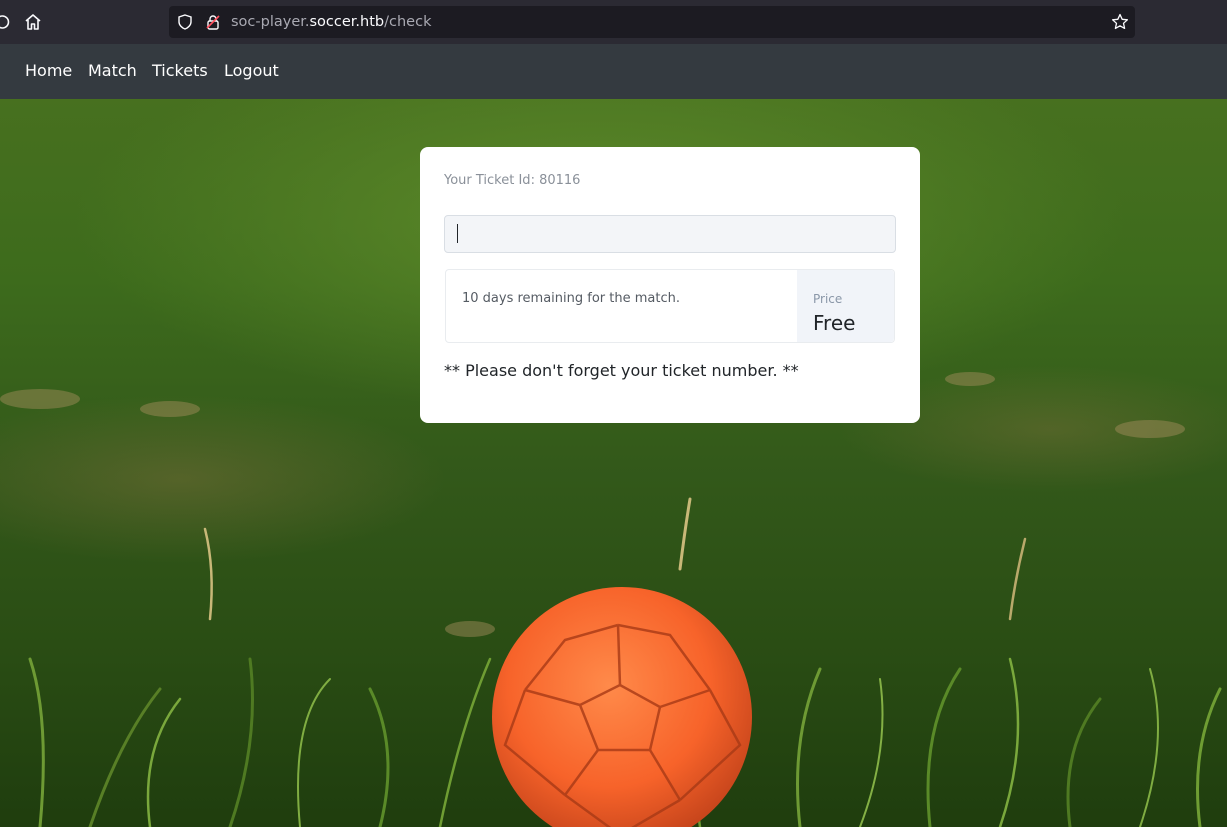 The width and height of the screenshot is (1227, 827). What do you see at coordinates (48, 71) in the screenshot?
I see `nav-home-link: Home` at bounding box center [48, 71].